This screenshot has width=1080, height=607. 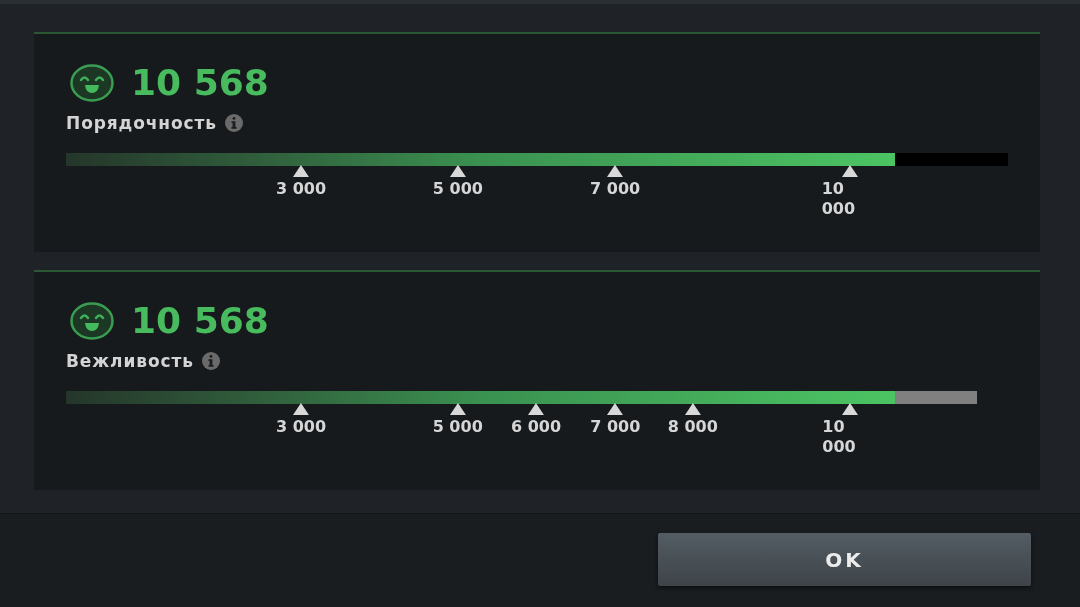 I want to click on meter-label: Вежливость, so click(x=130, y=361).